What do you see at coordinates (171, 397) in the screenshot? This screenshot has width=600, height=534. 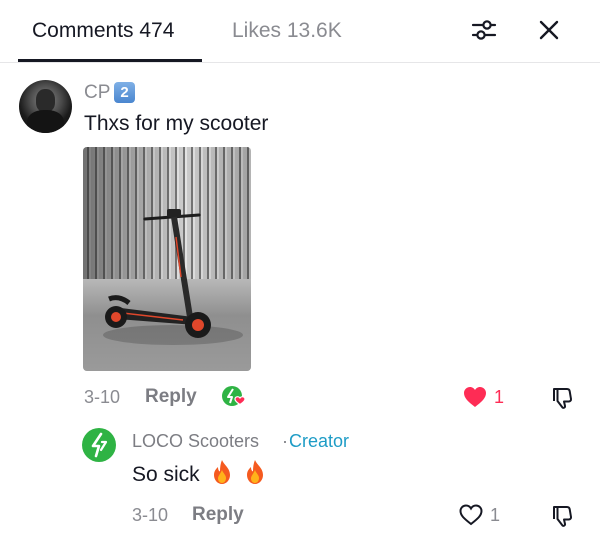 I see `reply-button: Reply` at bounding box center [171, 397].